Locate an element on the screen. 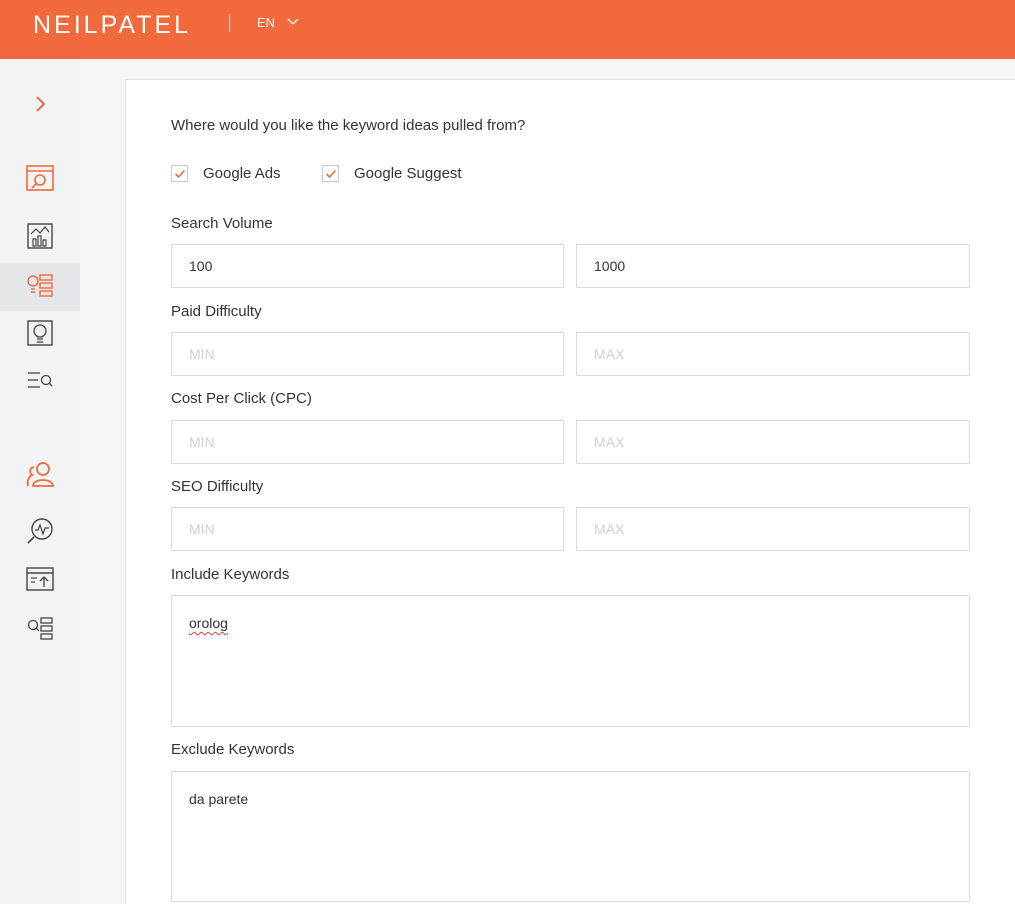 The height and width of the screenshot is (904, 1015). divider is located at coordinates (229, 23).